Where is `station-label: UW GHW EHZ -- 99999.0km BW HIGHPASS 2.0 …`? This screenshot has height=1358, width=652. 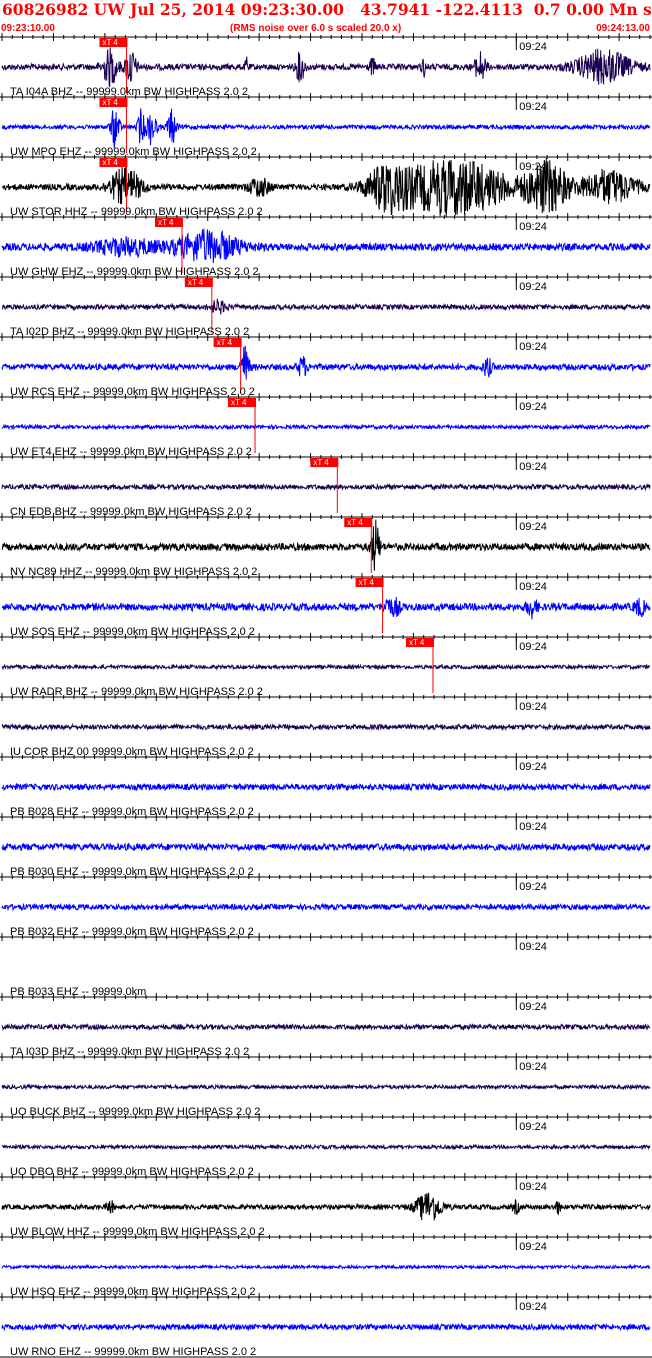
station-label: UW GHW EHZ -- 99999.0km BW HIGHPASS 2.0 … is located at coordinates (134, 272).